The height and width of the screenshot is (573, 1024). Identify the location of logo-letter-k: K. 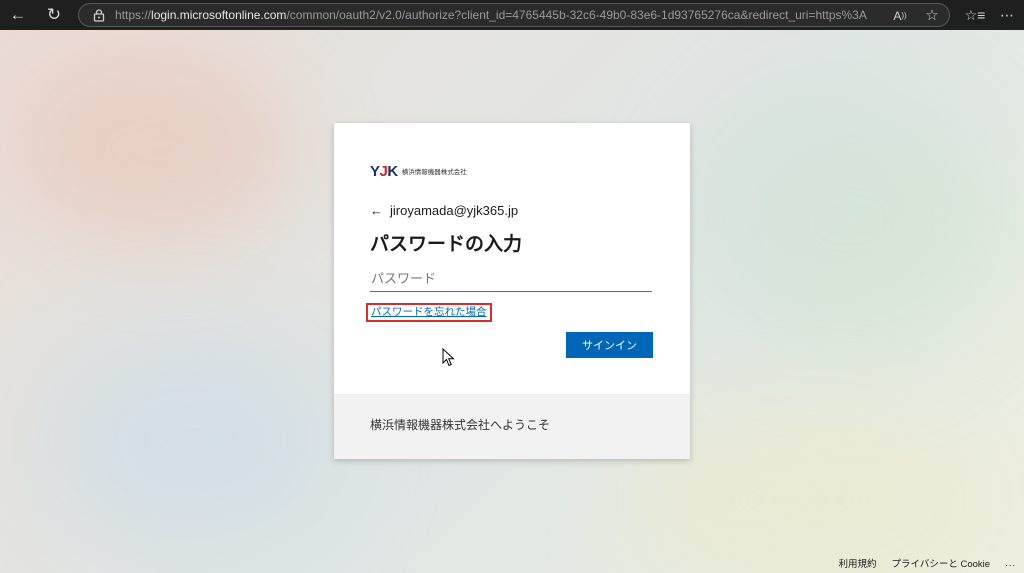
(392, 171).